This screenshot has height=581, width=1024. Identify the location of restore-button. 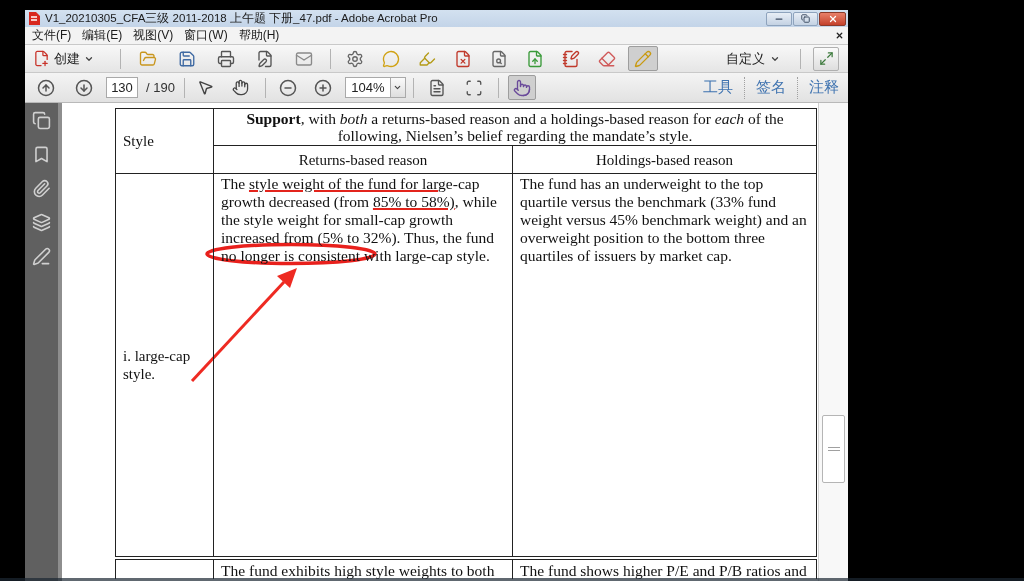
(805, 18).